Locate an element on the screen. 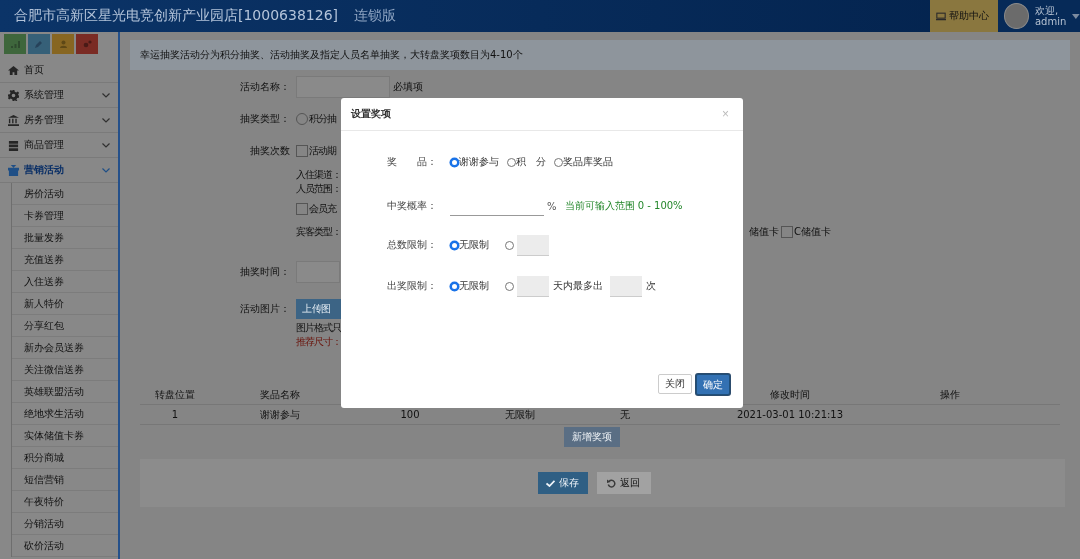 This screenshot has height=559, width=1080. table-cell: 100 is located at coordinates (410, 414).